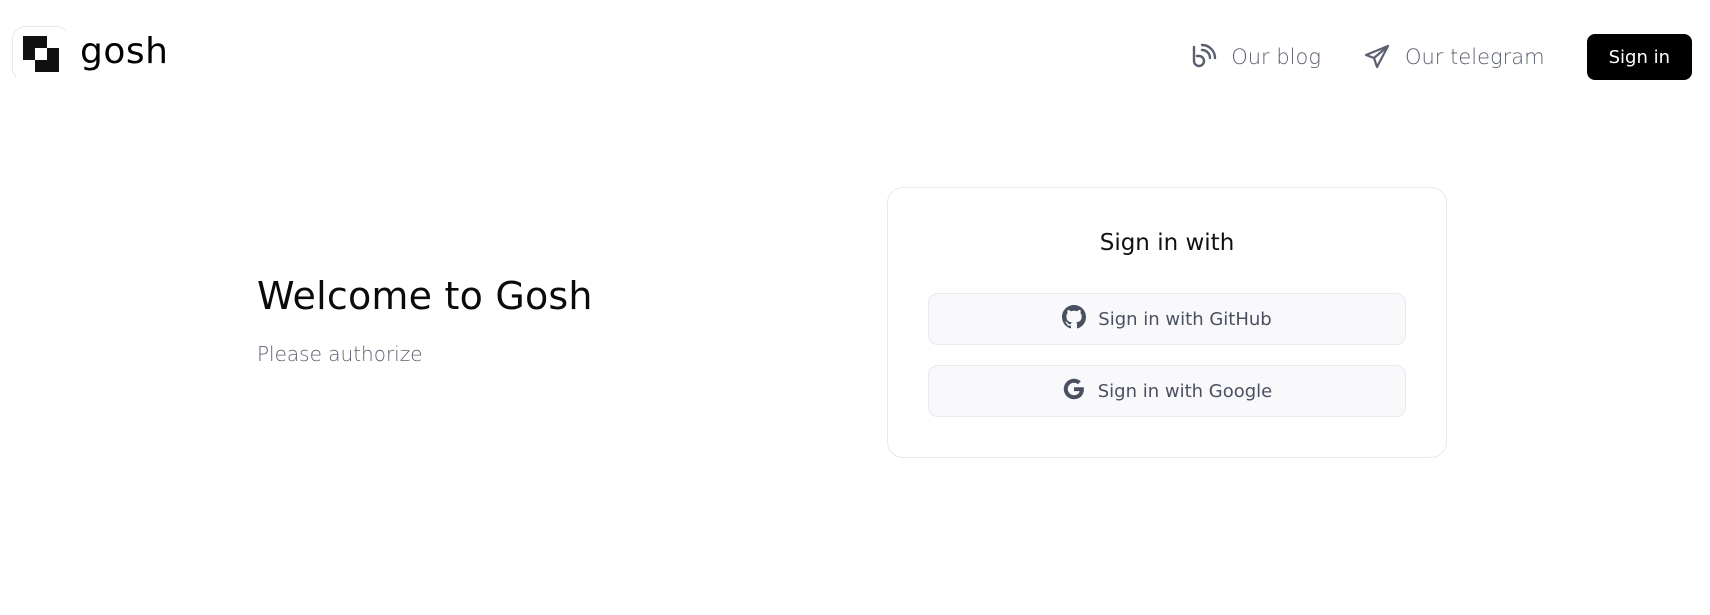 Image resolution: width=1710 pixels, height=615 pixels. What do you see at coordinates (1474, 57) in the screenshot?
I see `nav-telegram-label: Our telegram` at bounding box center [1474, 57].